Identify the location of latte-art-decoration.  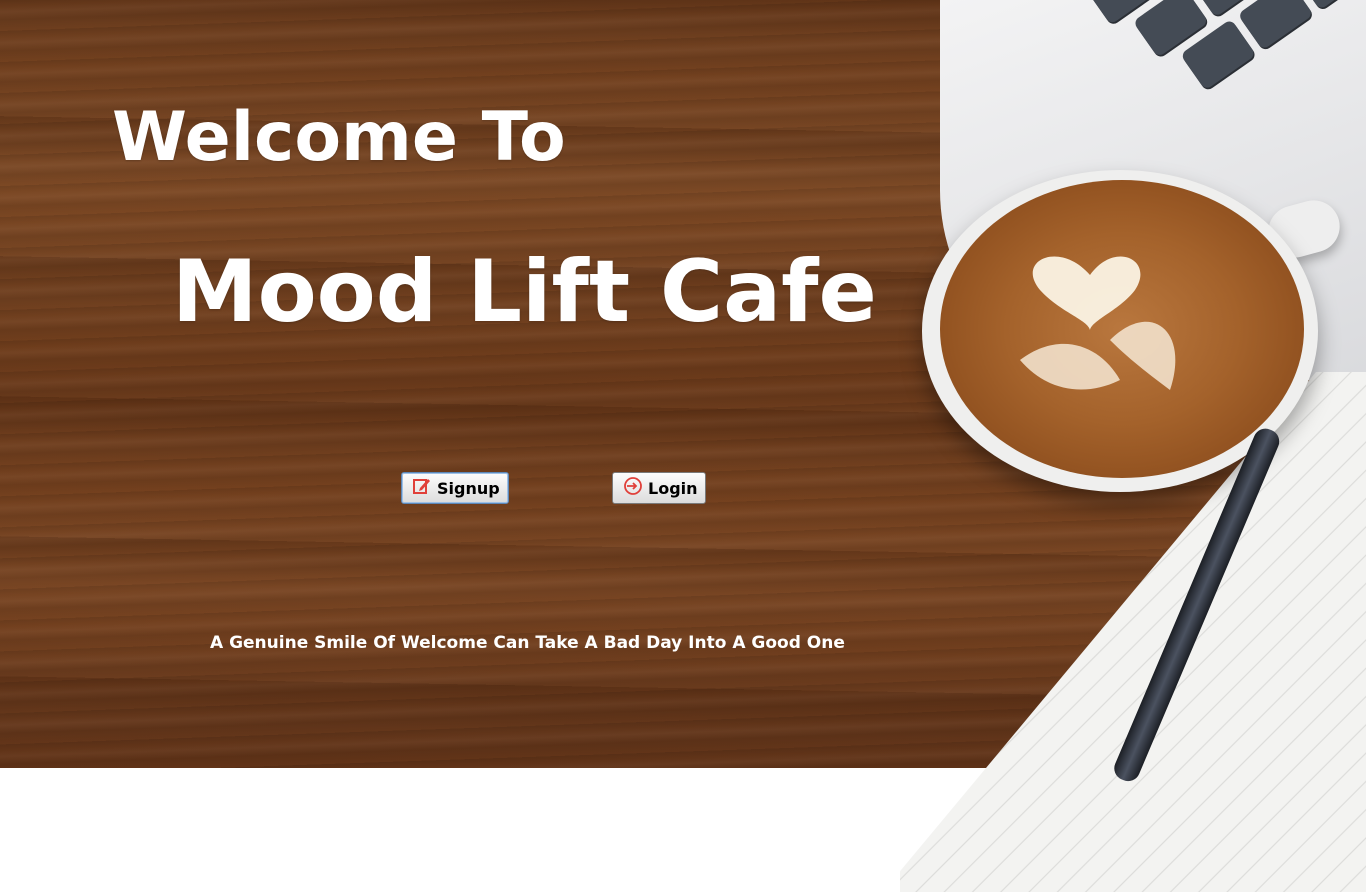
(1122, 329).